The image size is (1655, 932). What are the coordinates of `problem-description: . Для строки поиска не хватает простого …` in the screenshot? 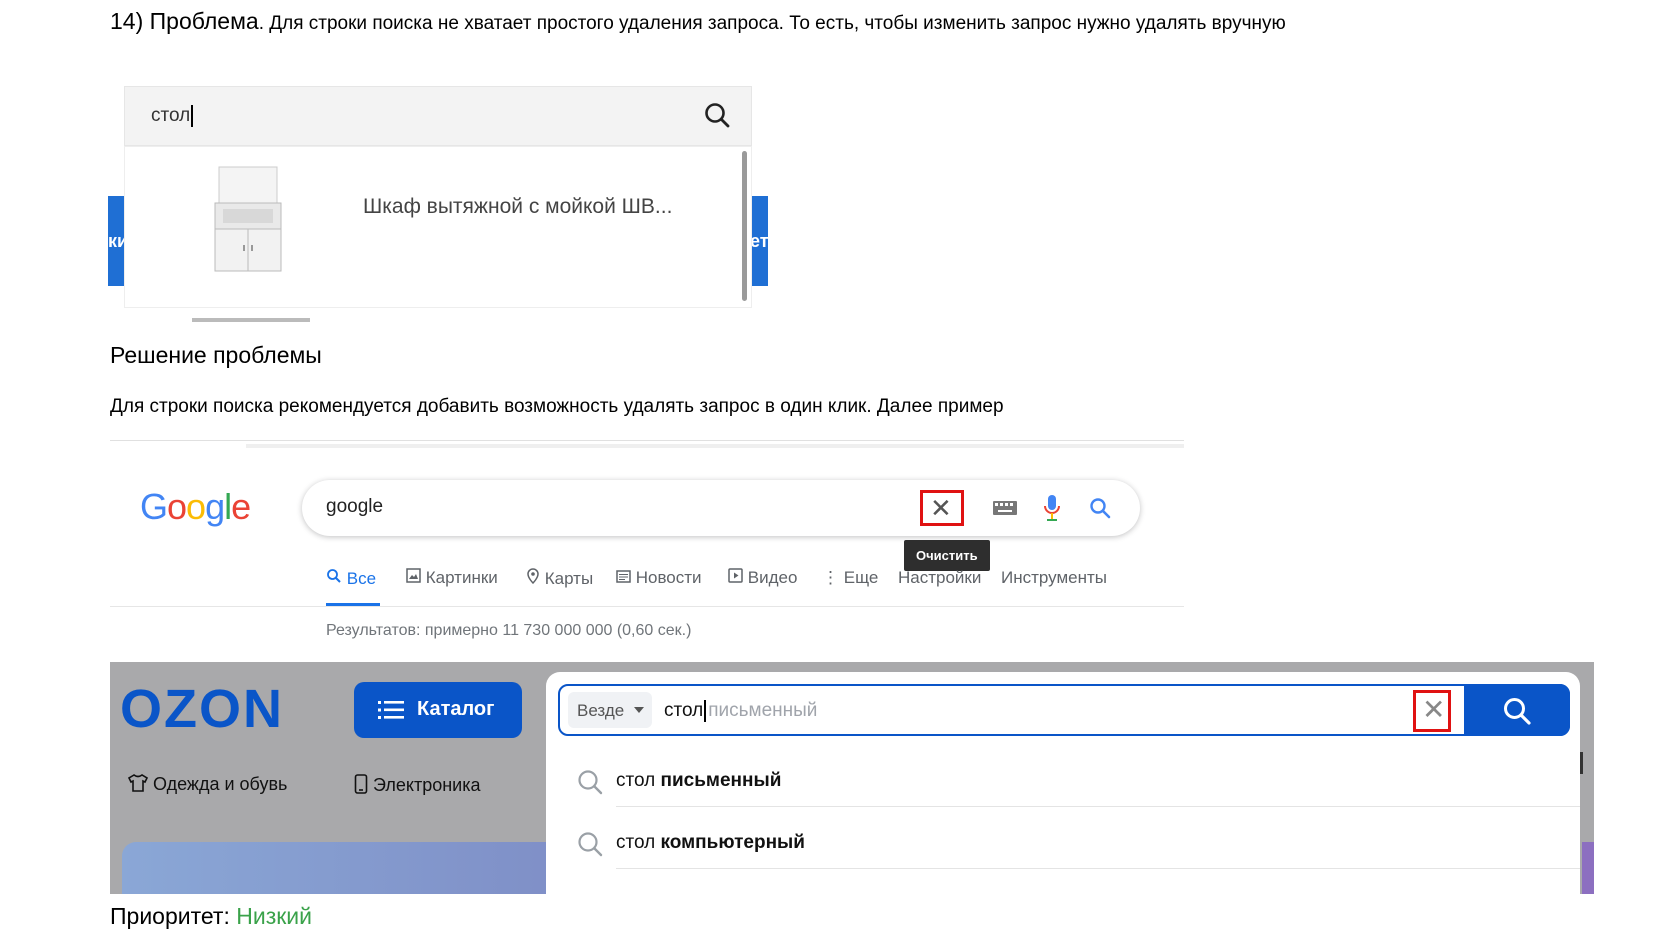 It's located at (772, 23).